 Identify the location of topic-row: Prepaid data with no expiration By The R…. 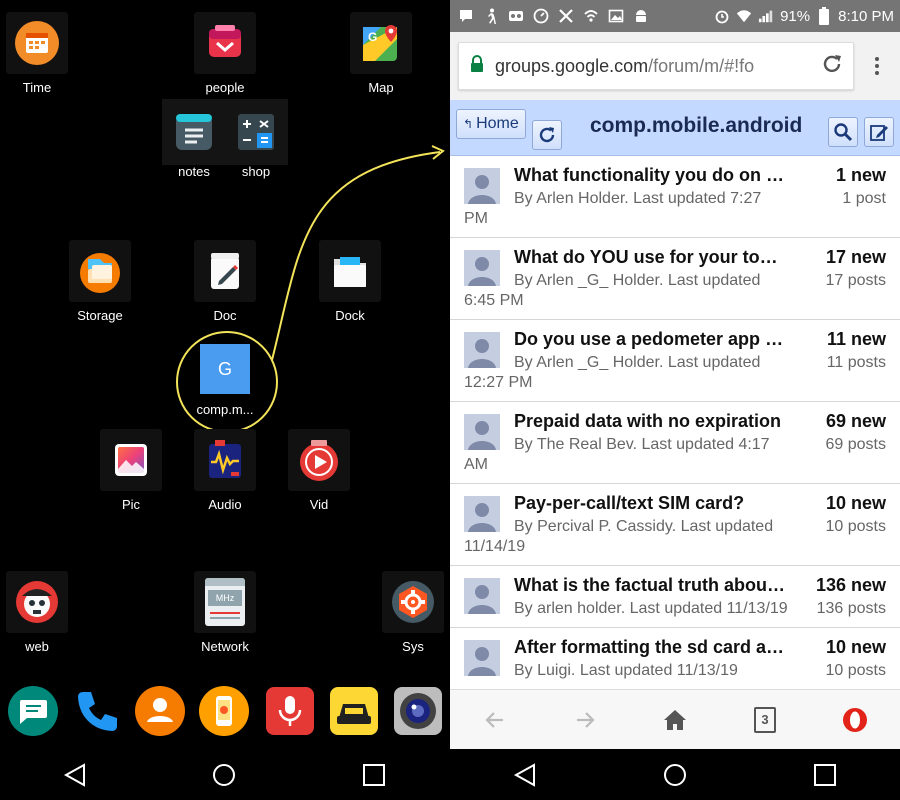
(675, 443).